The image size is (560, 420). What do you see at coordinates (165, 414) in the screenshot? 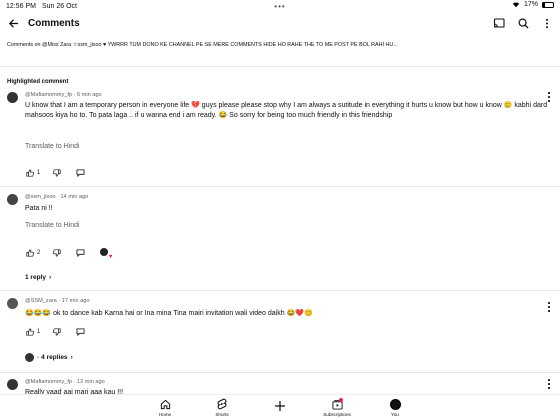
I see `nav-label: Home` at bounding box center [165, 414].